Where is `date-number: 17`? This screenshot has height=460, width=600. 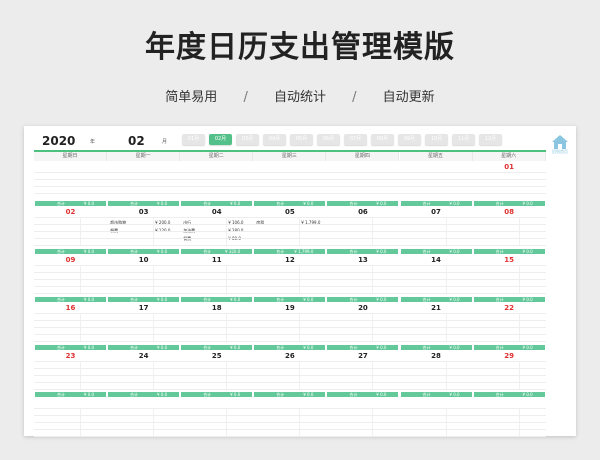 date-number: 17 is located at coordinates (143, 308).